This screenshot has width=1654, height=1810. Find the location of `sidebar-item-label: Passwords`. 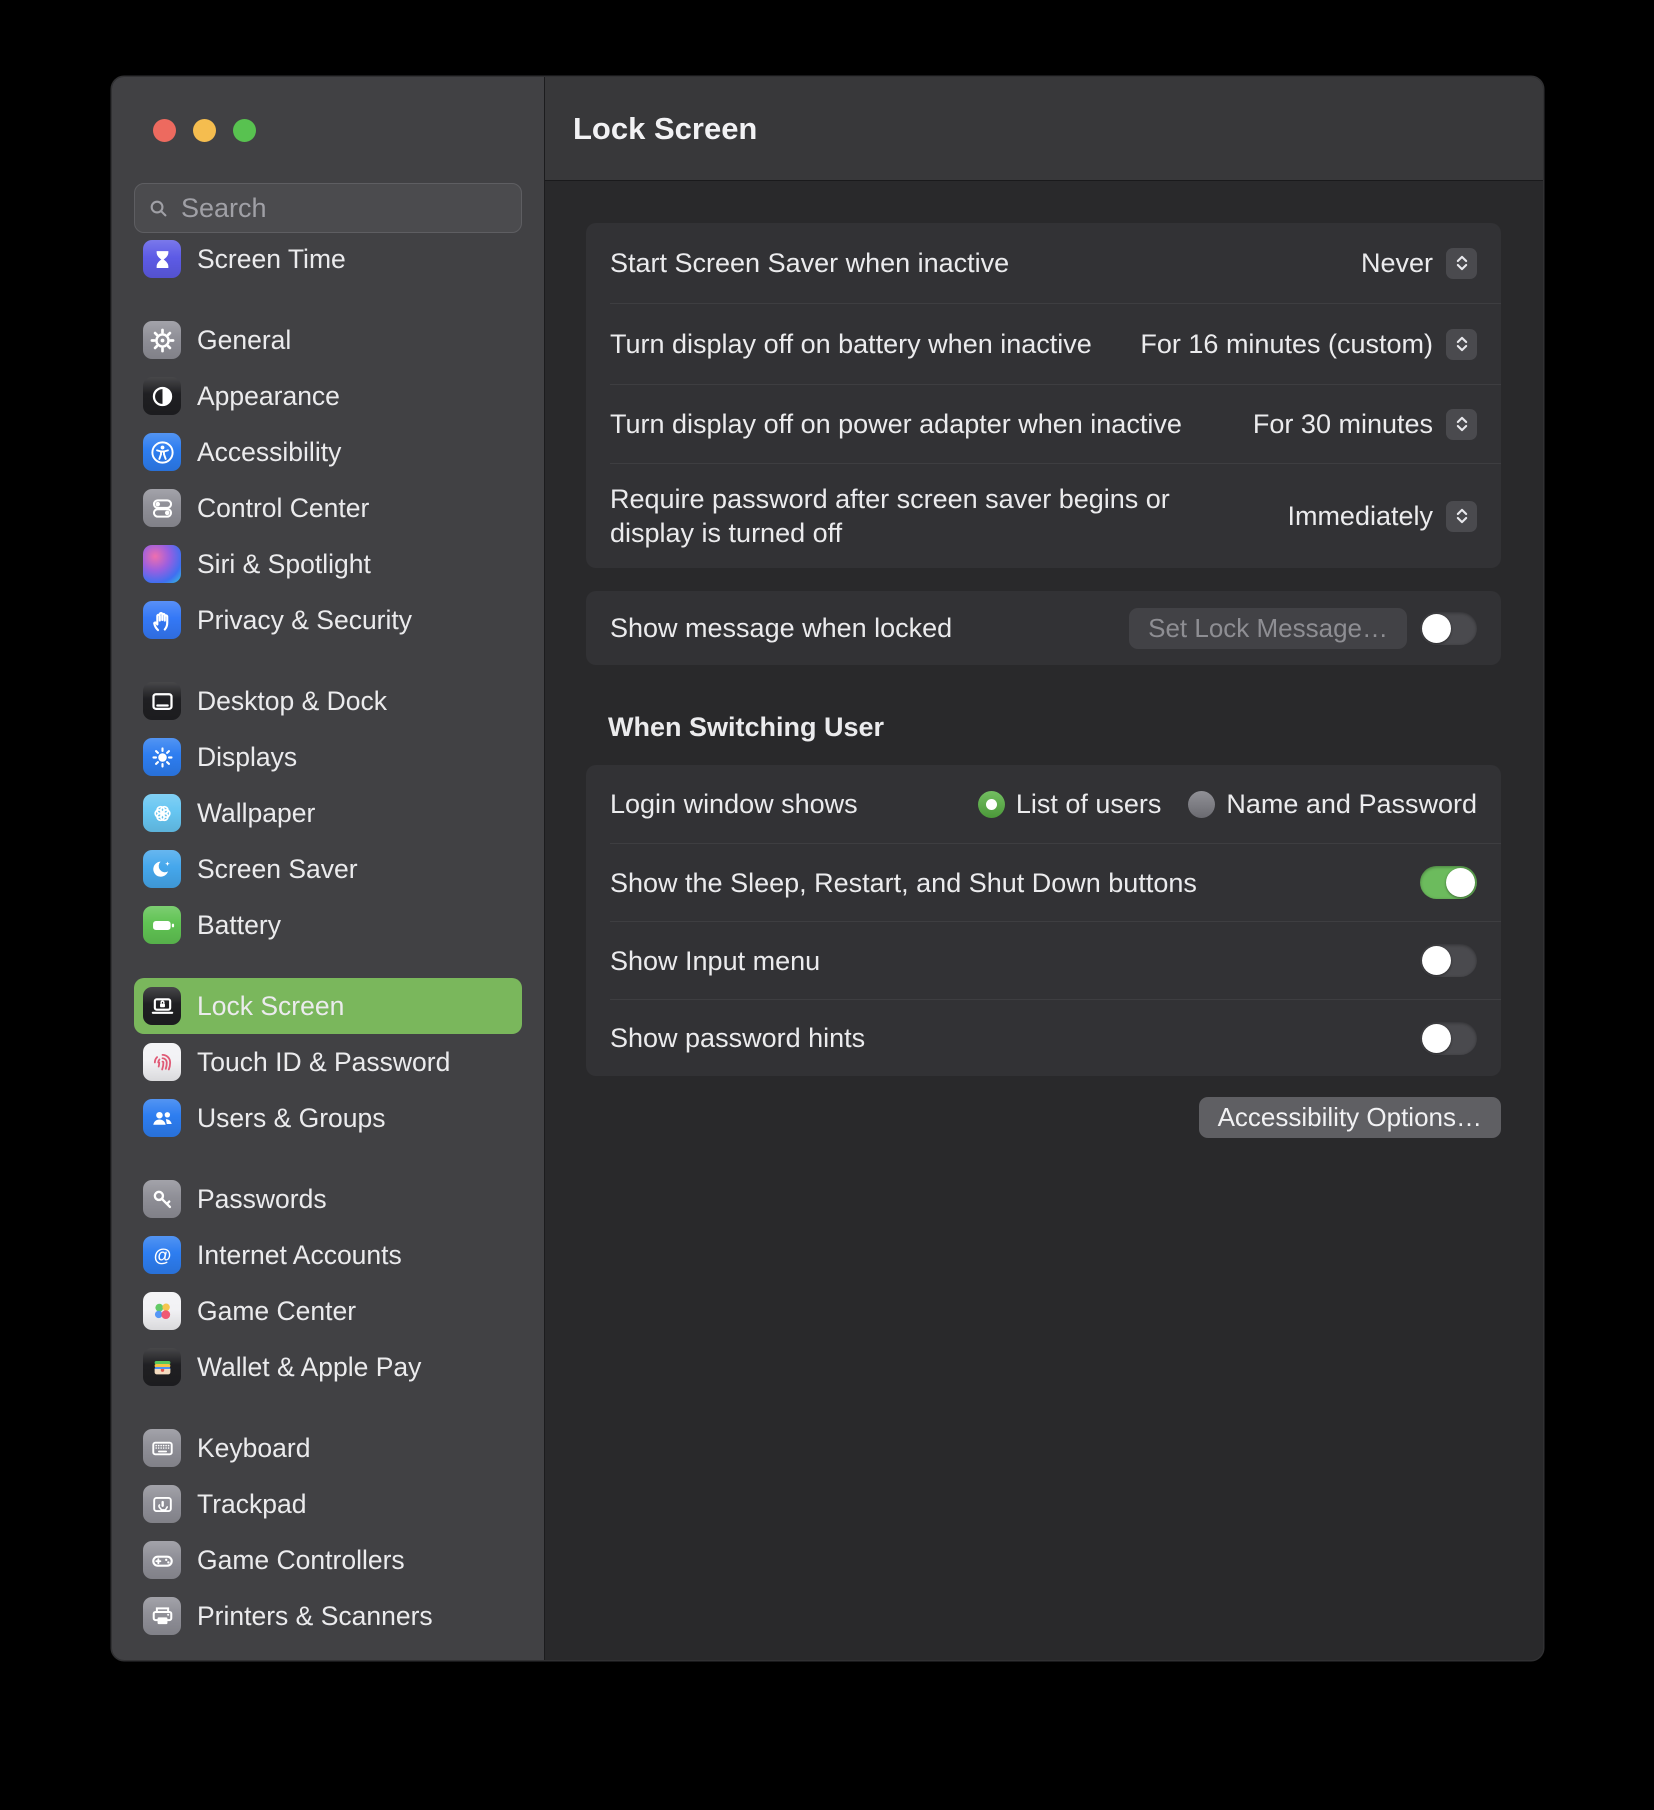

sidebar-item-label: Passwords is located at coordinates (262, 1198).